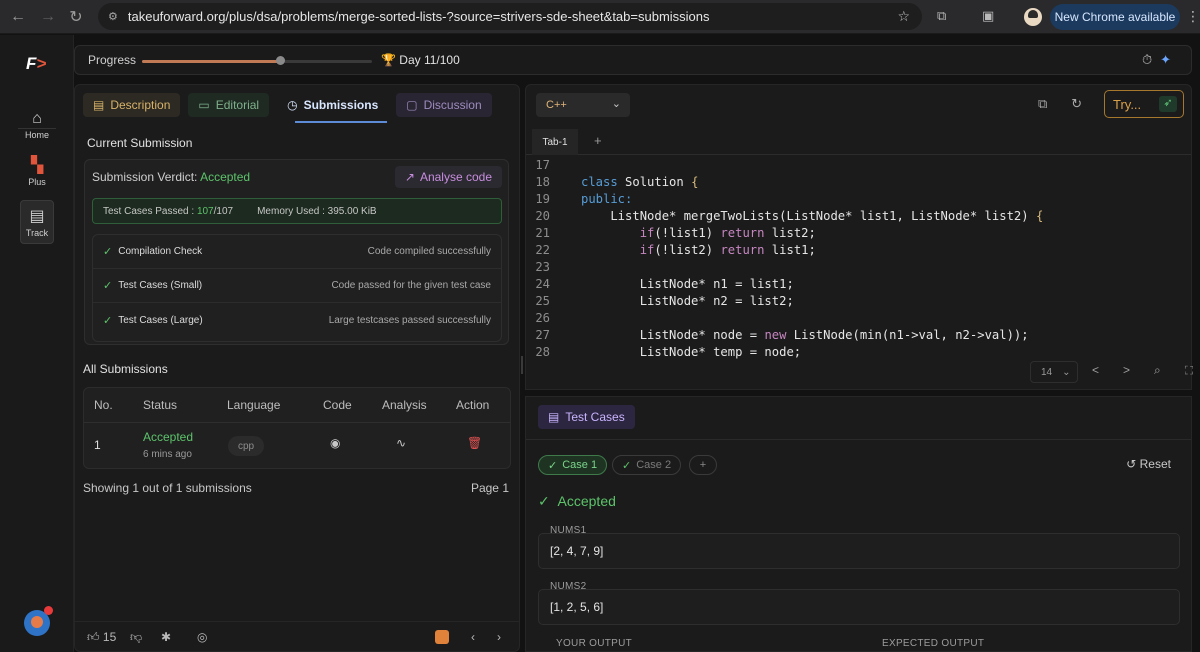 The width and height of the screenshot is (1200, 652). I want to click on tab-label: Discussion, so click(452, 105).